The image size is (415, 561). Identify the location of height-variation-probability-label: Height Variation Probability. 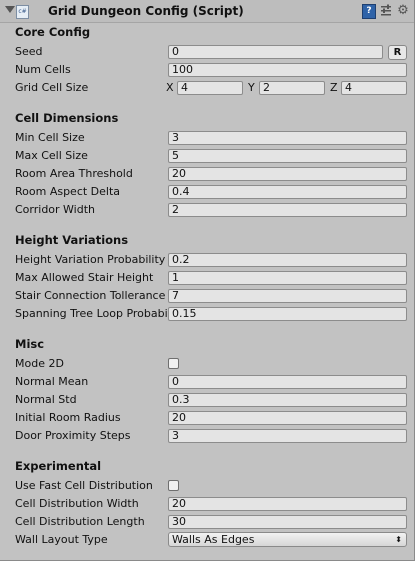
(90, 259).